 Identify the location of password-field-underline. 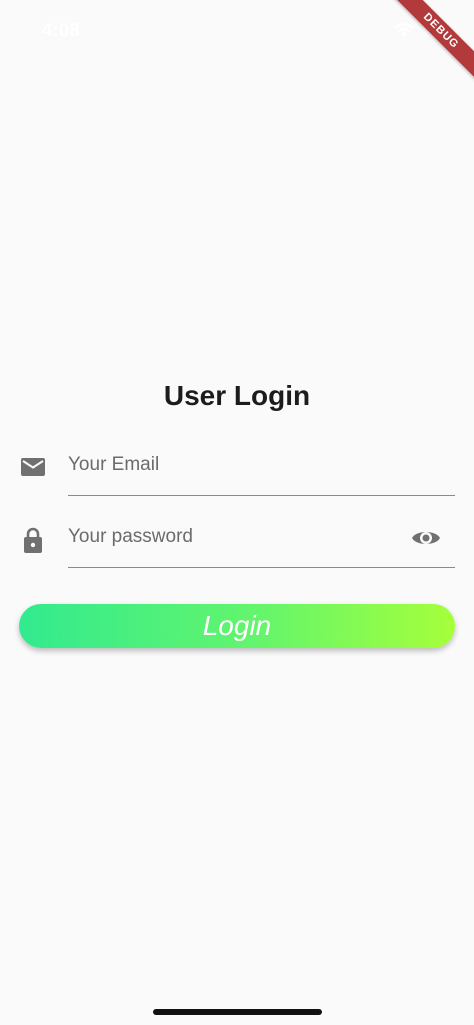
(261, 567).